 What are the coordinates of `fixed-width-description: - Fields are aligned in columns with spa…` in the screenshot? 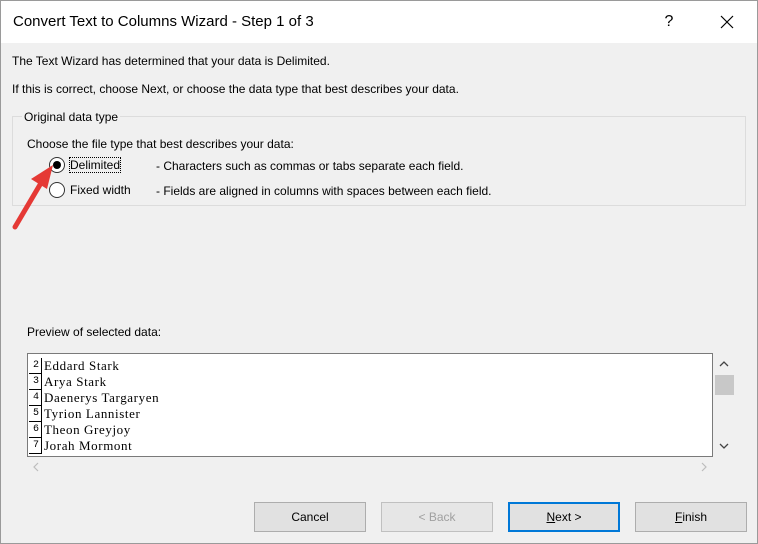 It's located at (324, 191).